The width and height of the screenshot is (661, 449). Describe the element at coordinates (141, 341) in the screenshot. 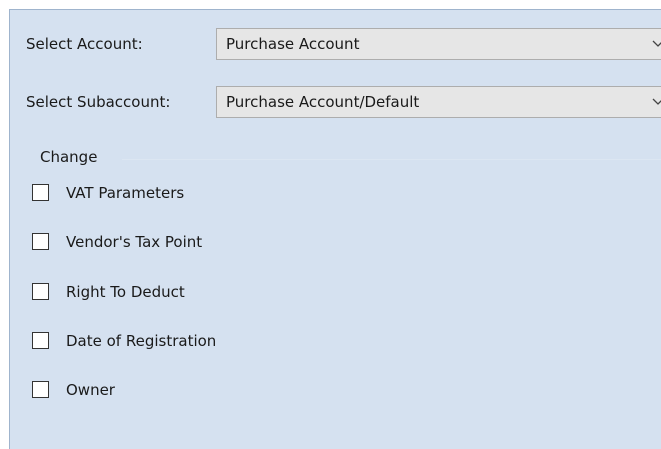

I see `date-of-registration-label: Date of Registration` at that location.